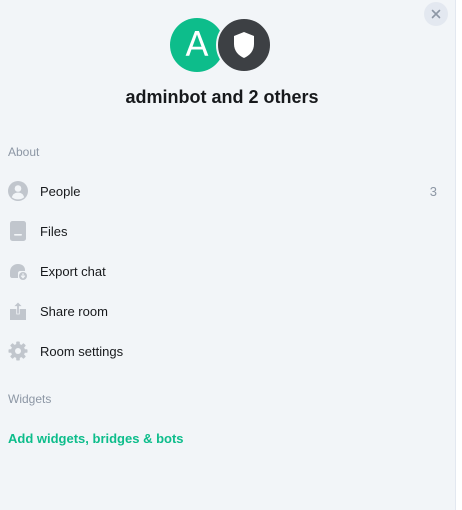  Describe the element at coordinates (60, 191) in the screenshot. I see `people-label: People` at that location.